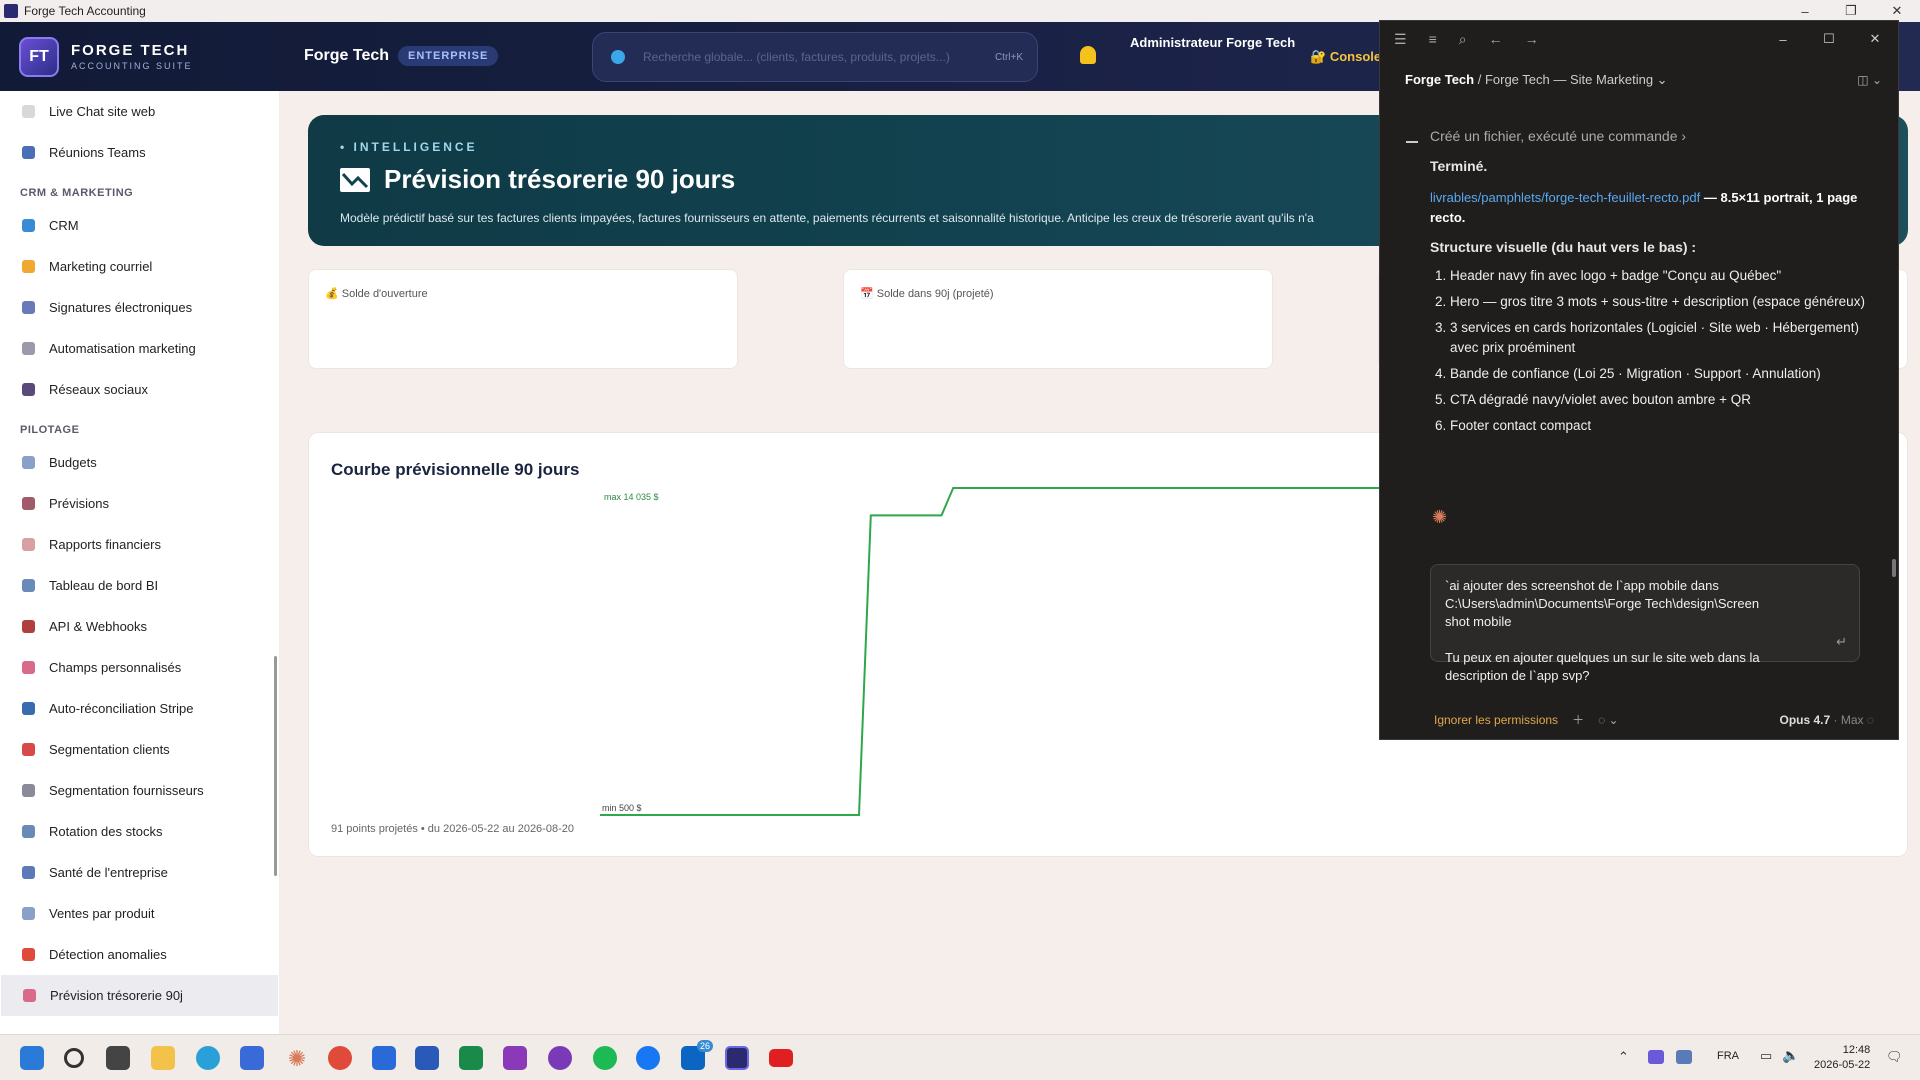 The width and height of the screenshot is (1920, 1080). I want to click on step-marker, so click(1412, 142).